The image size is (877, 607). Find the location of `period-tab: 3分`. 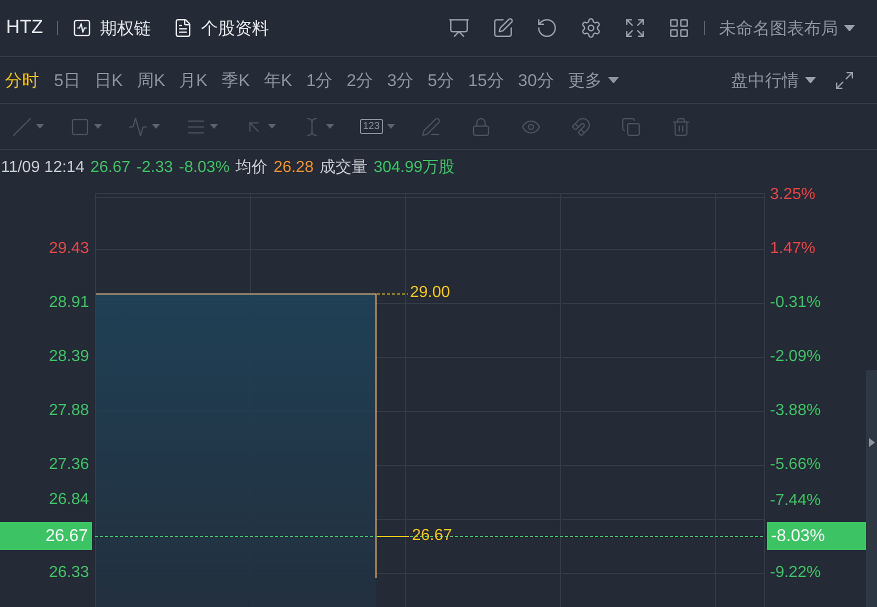

period-tab: 3分 is located at coordinates (400, 80).